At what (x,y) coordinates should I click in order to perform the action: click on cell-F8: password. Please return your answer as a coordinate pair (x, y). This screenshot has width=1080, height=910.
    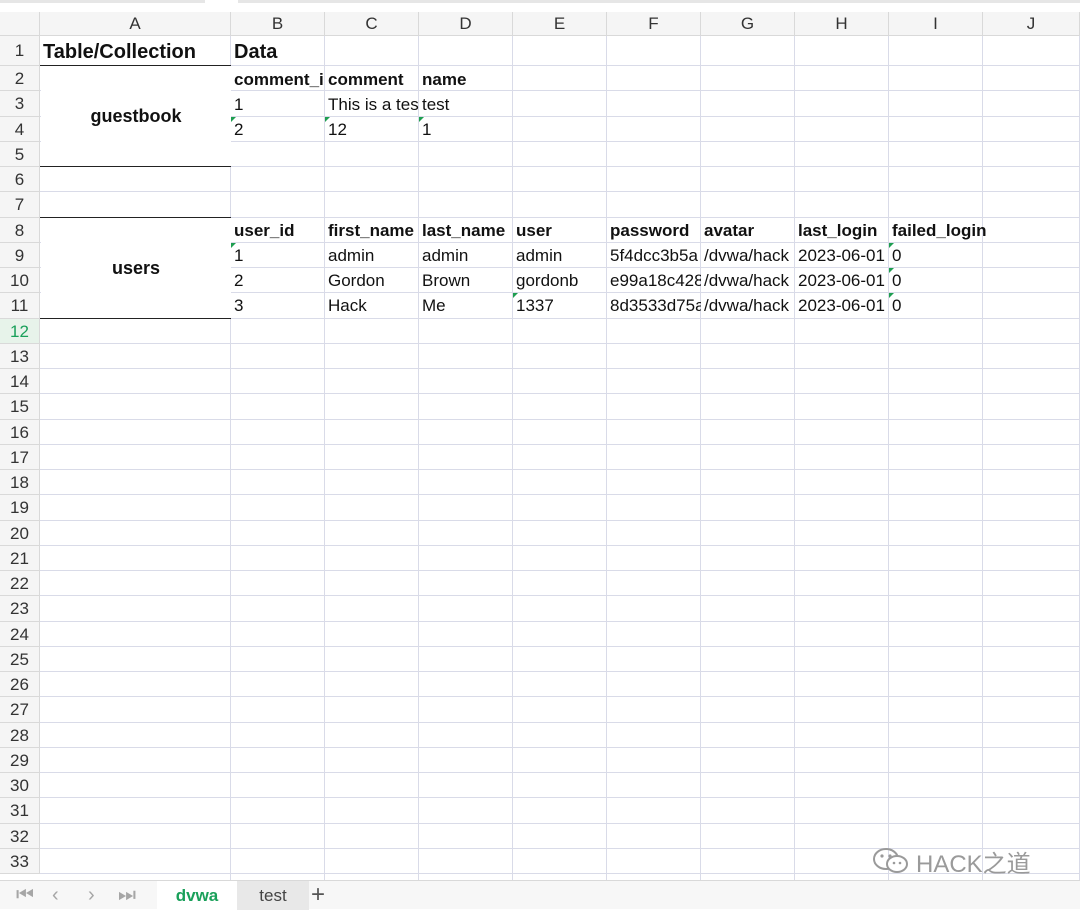
    Looking at the image, I should click on (654, 230).